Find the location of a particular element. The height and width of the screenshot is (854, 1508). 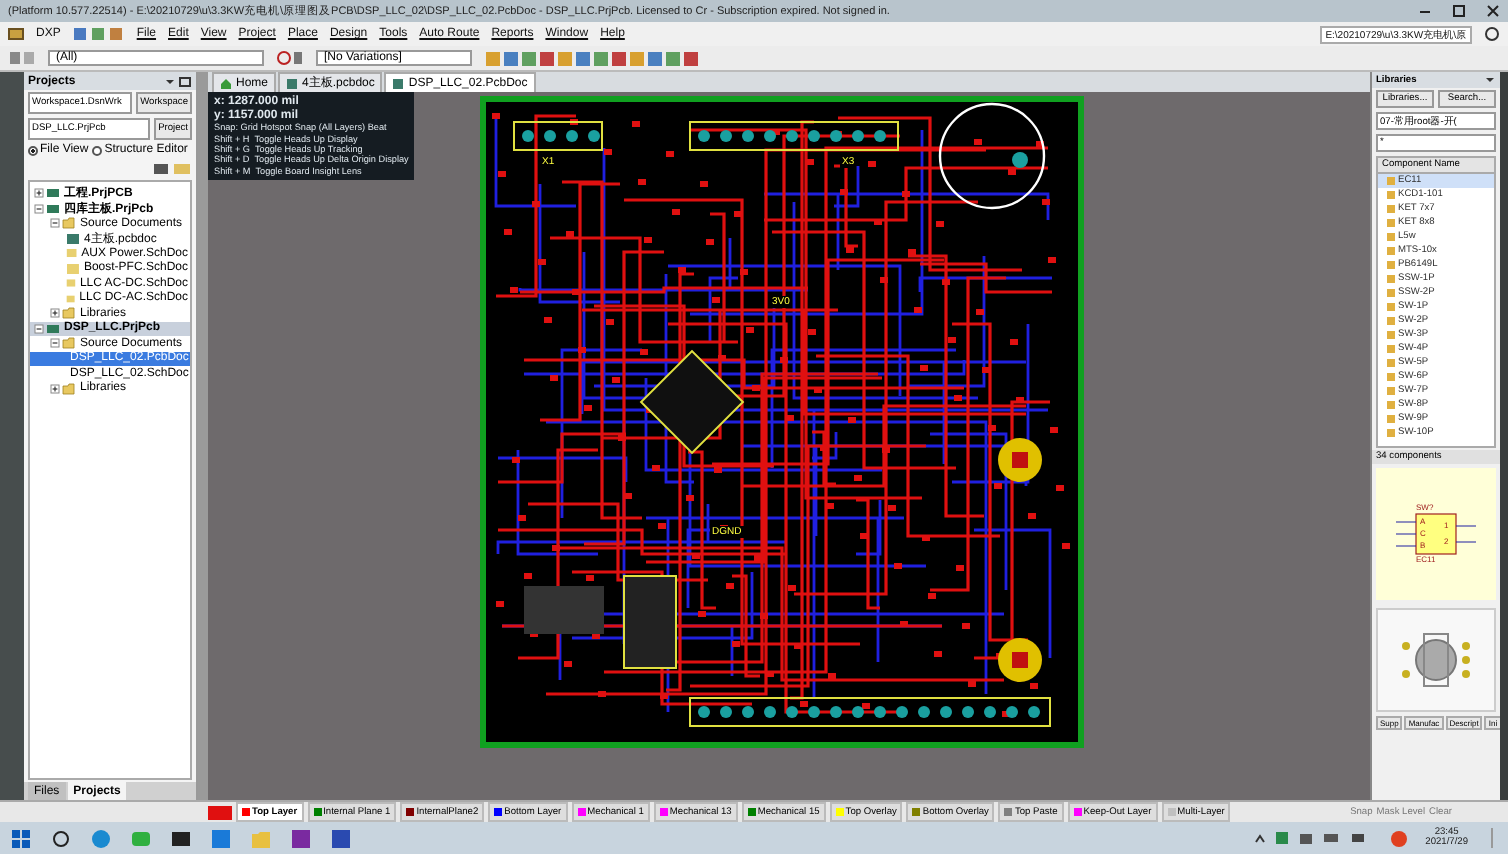

project-icon is located at coordinates (53, 328).